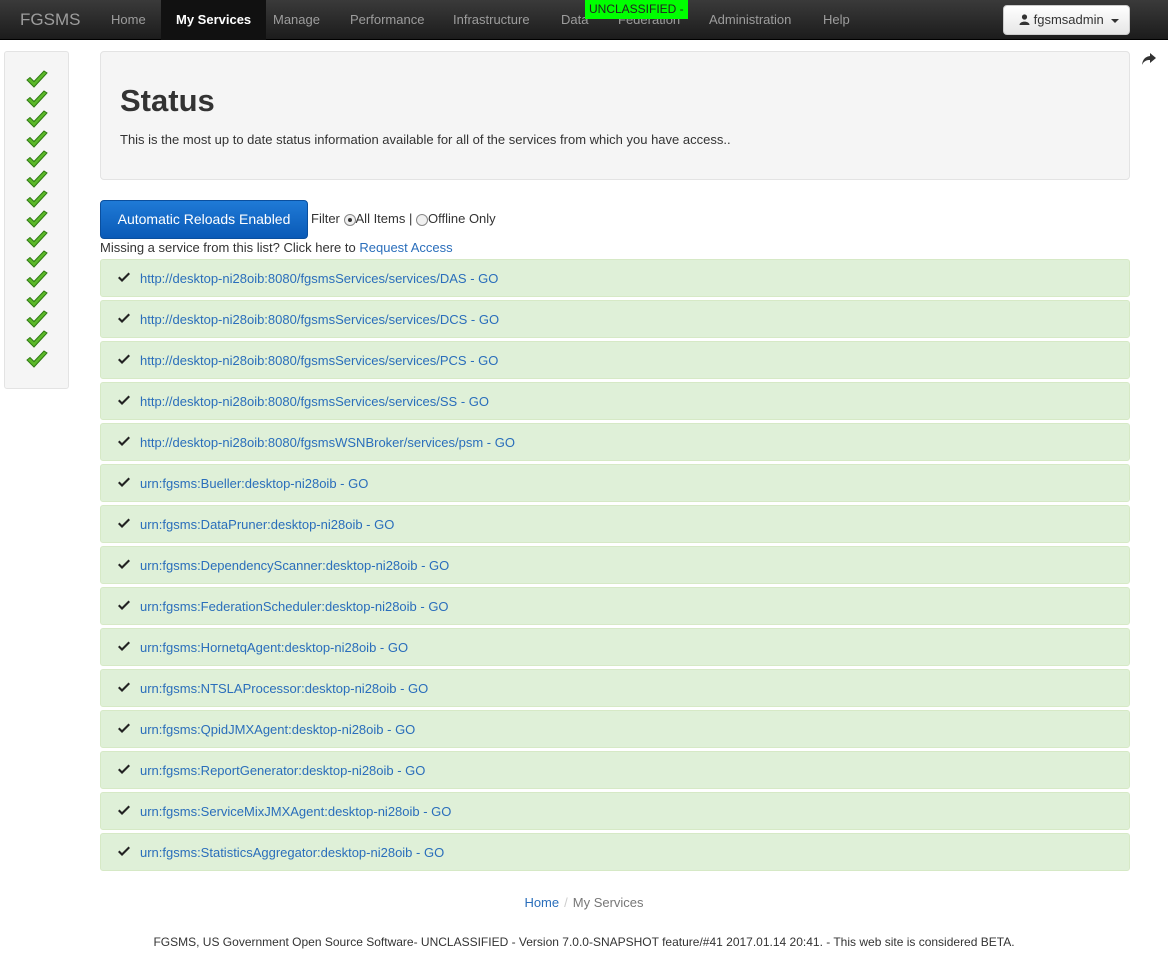 This screenshot has height=964, width=1168. What do you see at coordinates (422, 220) in the screenshot?
I see `filter-offline-only-radio` at bounding box center [422, 220].